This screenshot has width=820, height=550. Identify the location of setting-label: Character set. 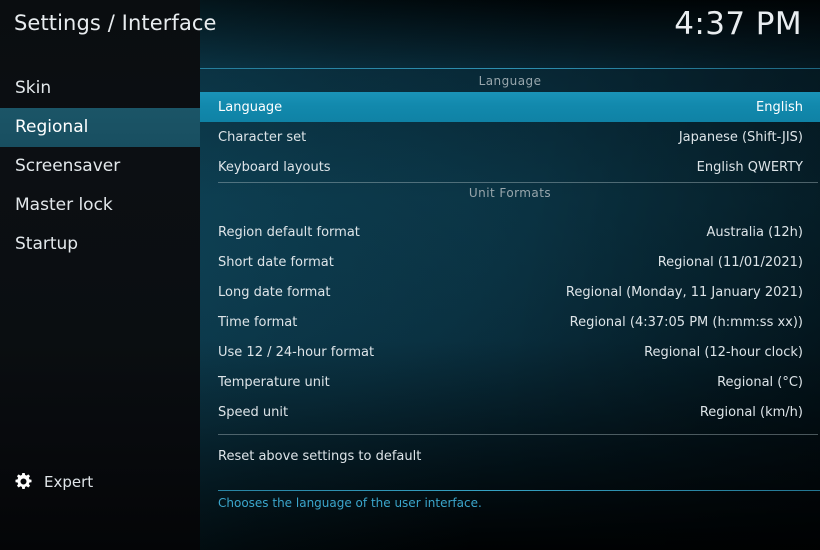
(262, 137).